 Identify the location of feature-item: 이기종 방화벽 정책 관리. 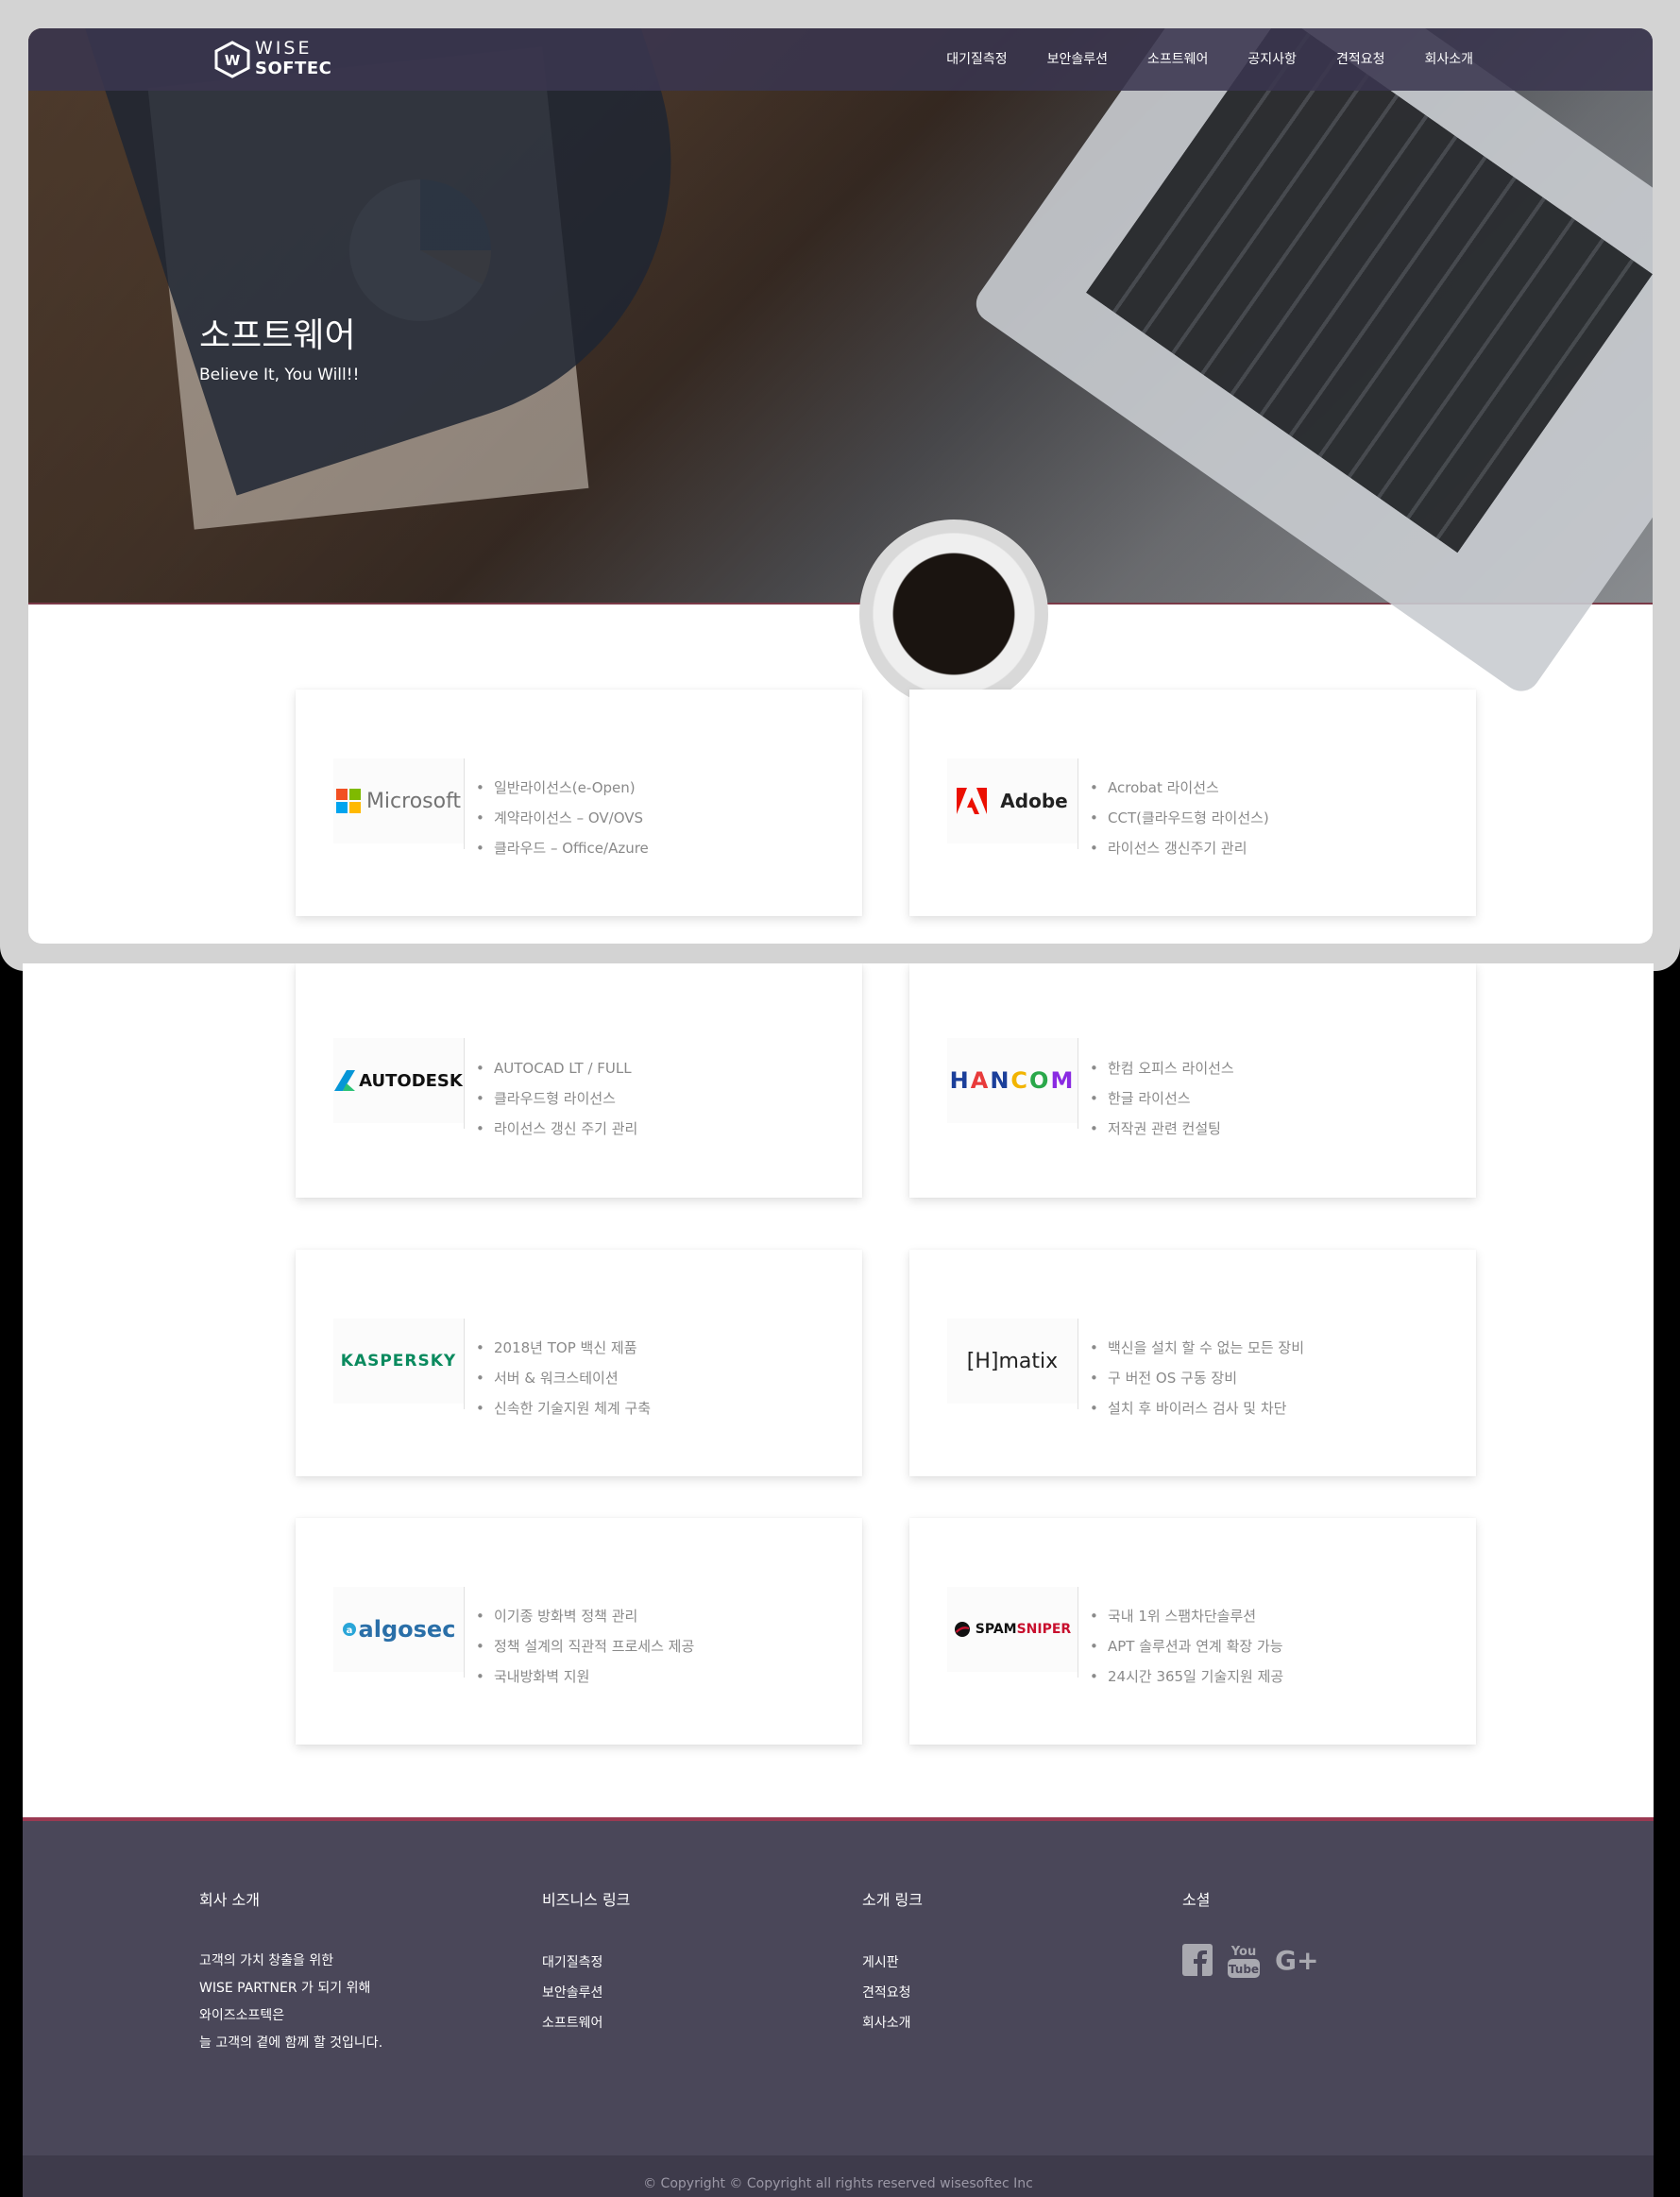
(585, 1616).